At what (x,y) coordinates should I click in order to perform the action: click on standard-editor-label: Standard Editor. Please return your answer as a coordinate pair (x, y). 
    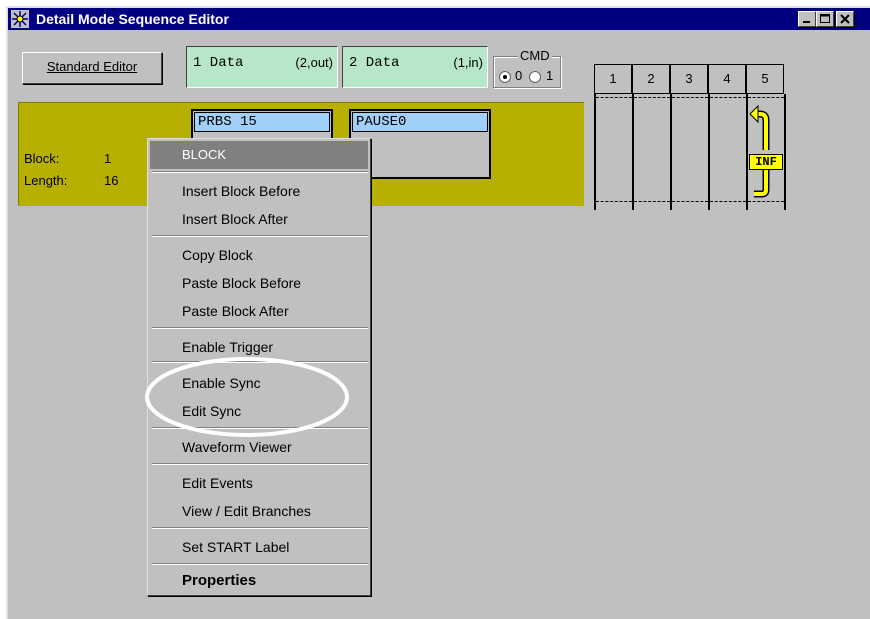
    Looking at the image, I should click on (92, 66).